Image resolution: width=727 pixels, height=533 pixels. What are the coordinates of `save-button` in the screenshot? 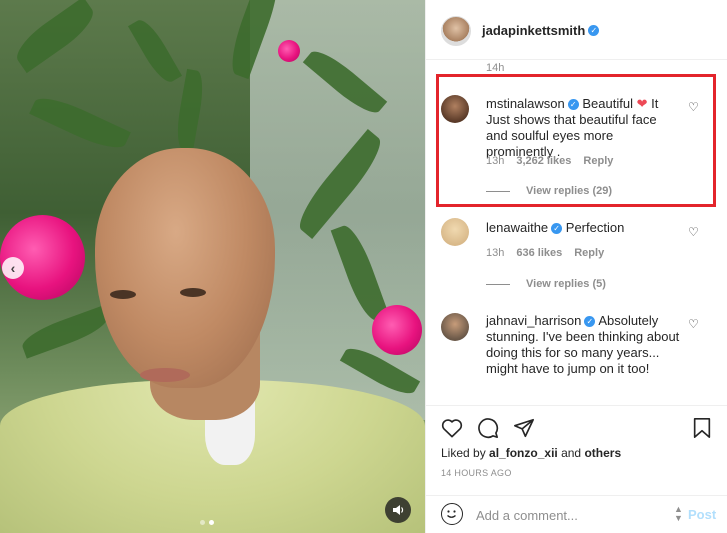 It's located at (702, 428).